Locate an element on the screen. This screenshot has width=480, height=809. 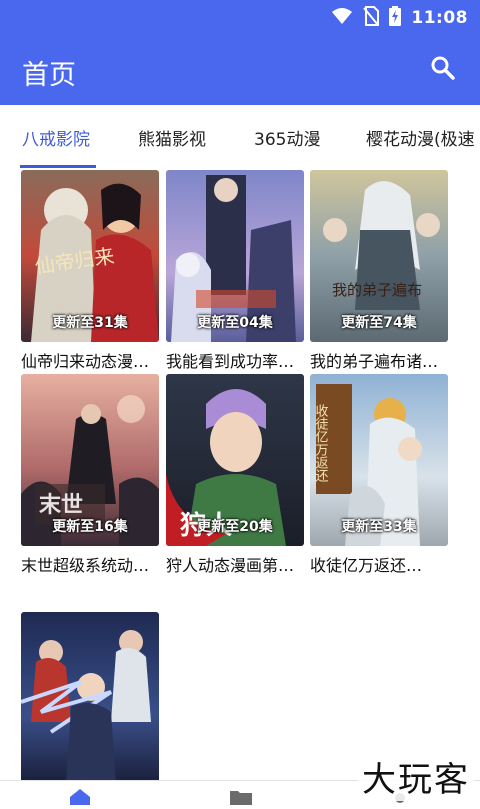
tab-xiongmao: 熊猫影视 is located at coordinates (172, 137).